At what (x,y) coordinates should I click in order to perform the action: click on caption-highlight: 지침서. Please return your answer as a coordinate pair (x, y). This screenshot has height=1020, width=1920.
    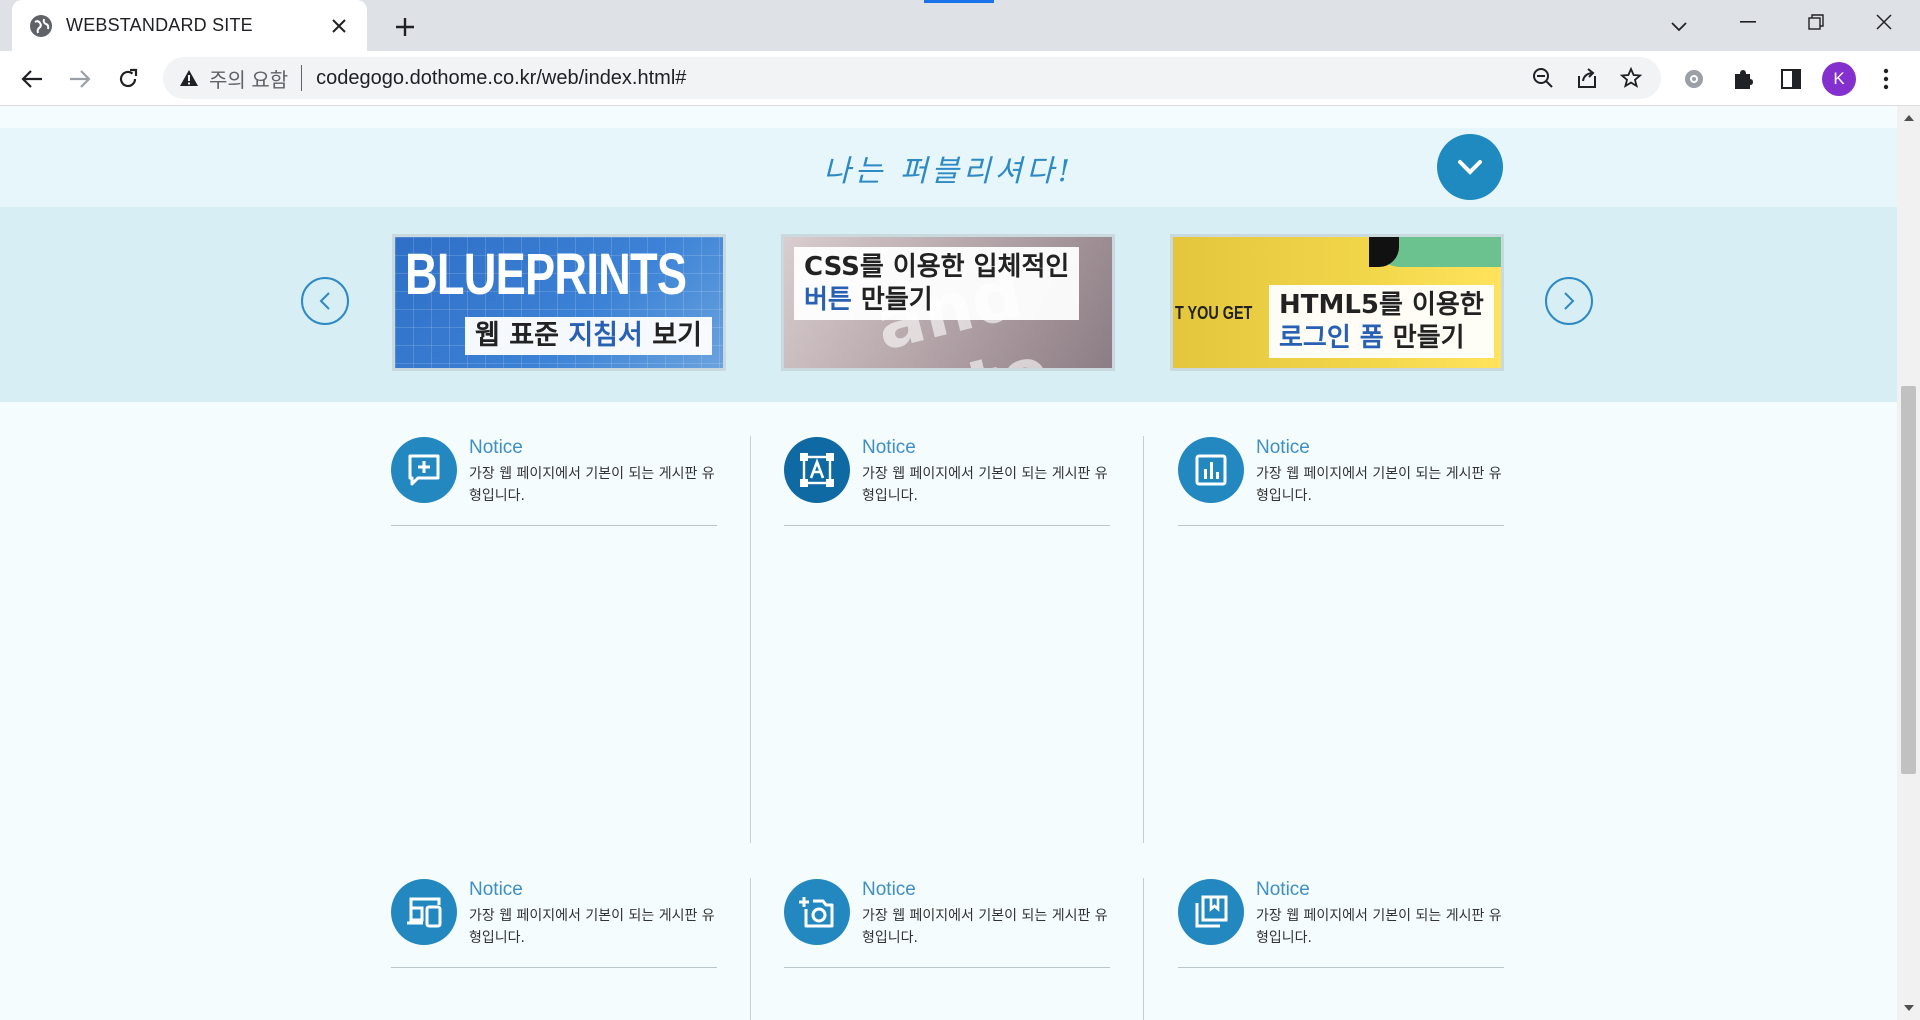
    Looking at the image, I should click on (605, 335).